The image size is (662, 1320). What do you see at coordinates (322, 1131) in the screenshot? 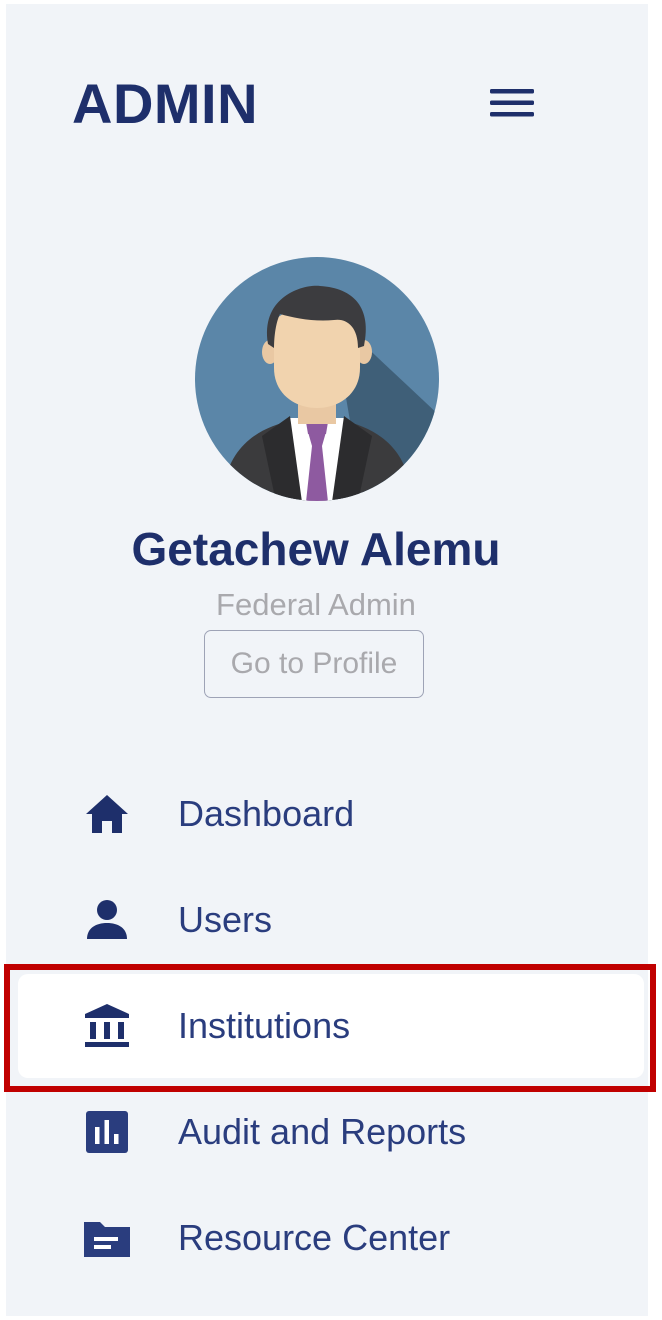
I see `nav-label-audit-and-reports: Audit and Reports` at bounding box center [322, 1131].